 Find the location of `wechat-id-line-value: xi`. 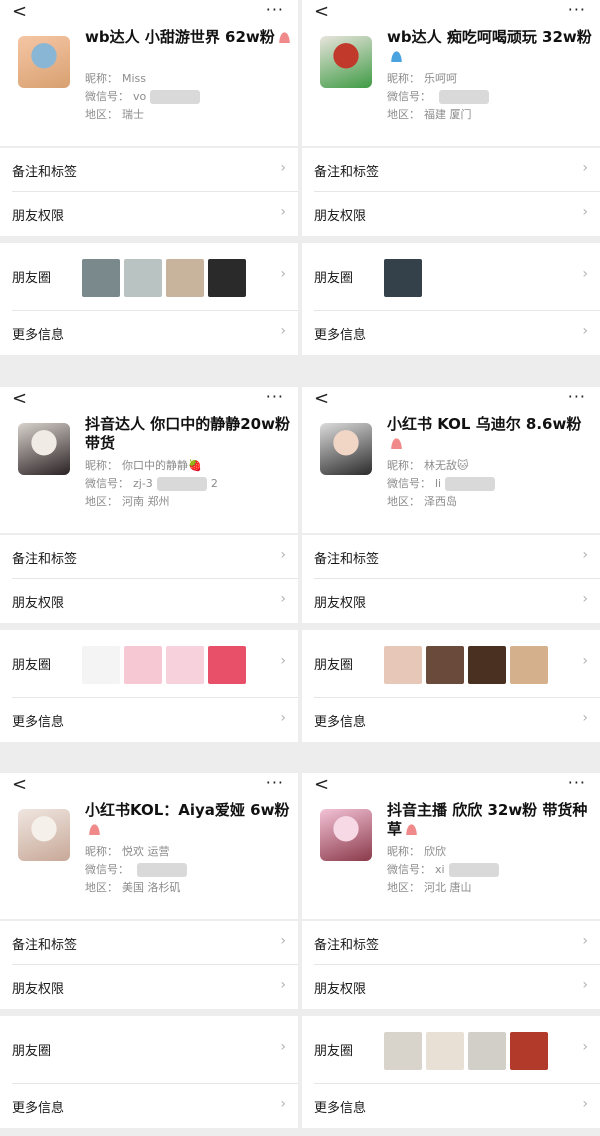

wechat-id-line-value: xi is located at coordinates (440, 869).